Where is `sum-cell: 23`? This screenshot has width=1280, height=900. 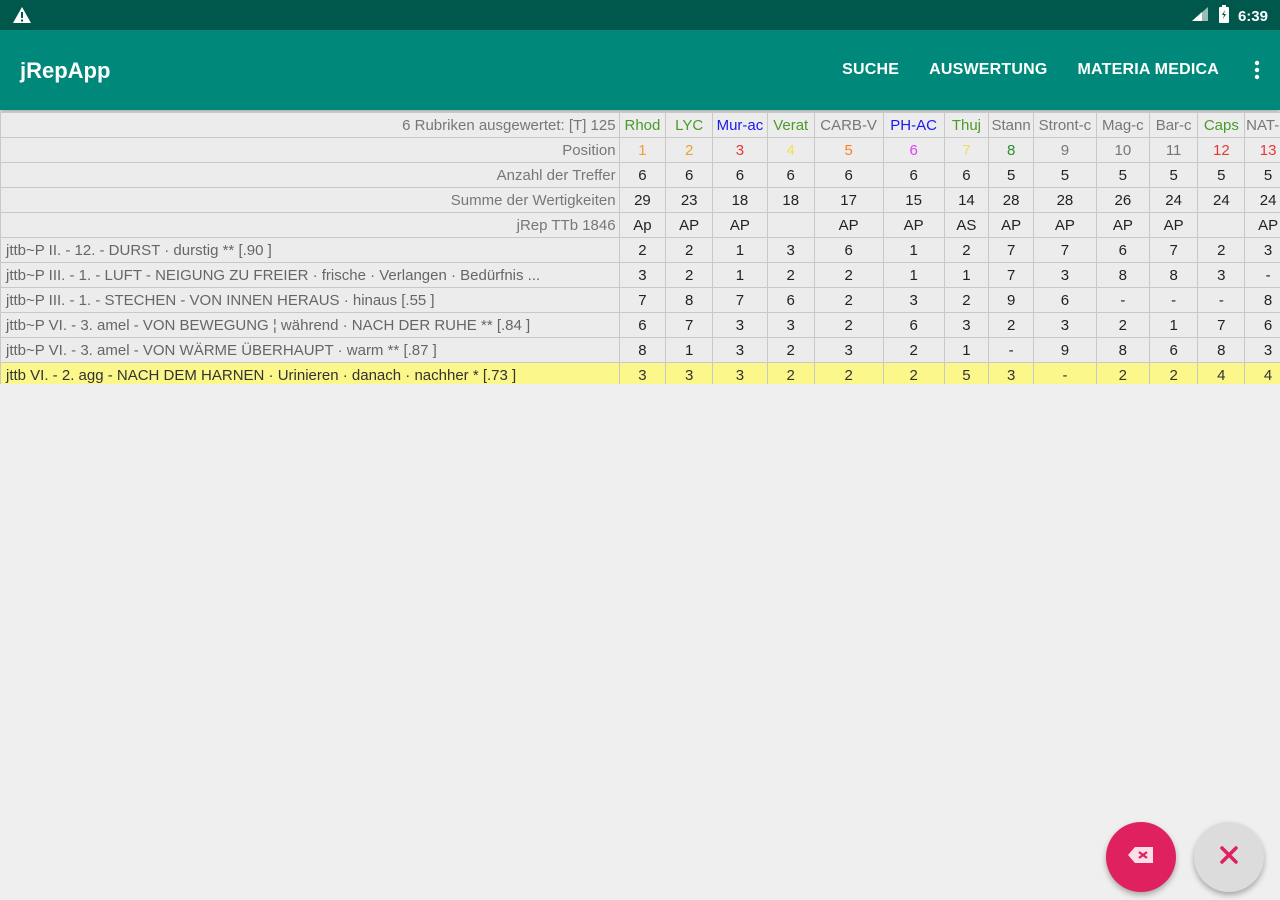 sum-cell: 23 is located at coordinates (689, 200).